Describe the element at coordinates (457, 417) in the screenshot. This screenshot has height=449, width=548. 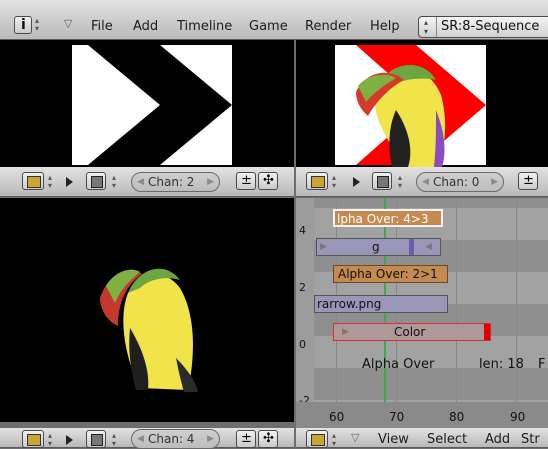
I see `frame-label: 80` at that location.